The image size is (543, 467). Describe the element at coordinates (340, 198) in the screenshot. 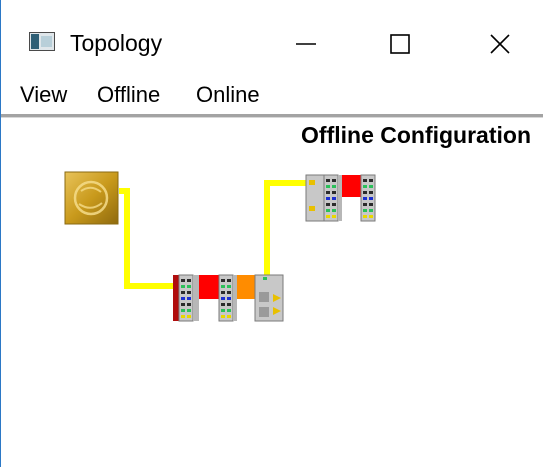

I see `remote-terminal-block-icon` at that location.